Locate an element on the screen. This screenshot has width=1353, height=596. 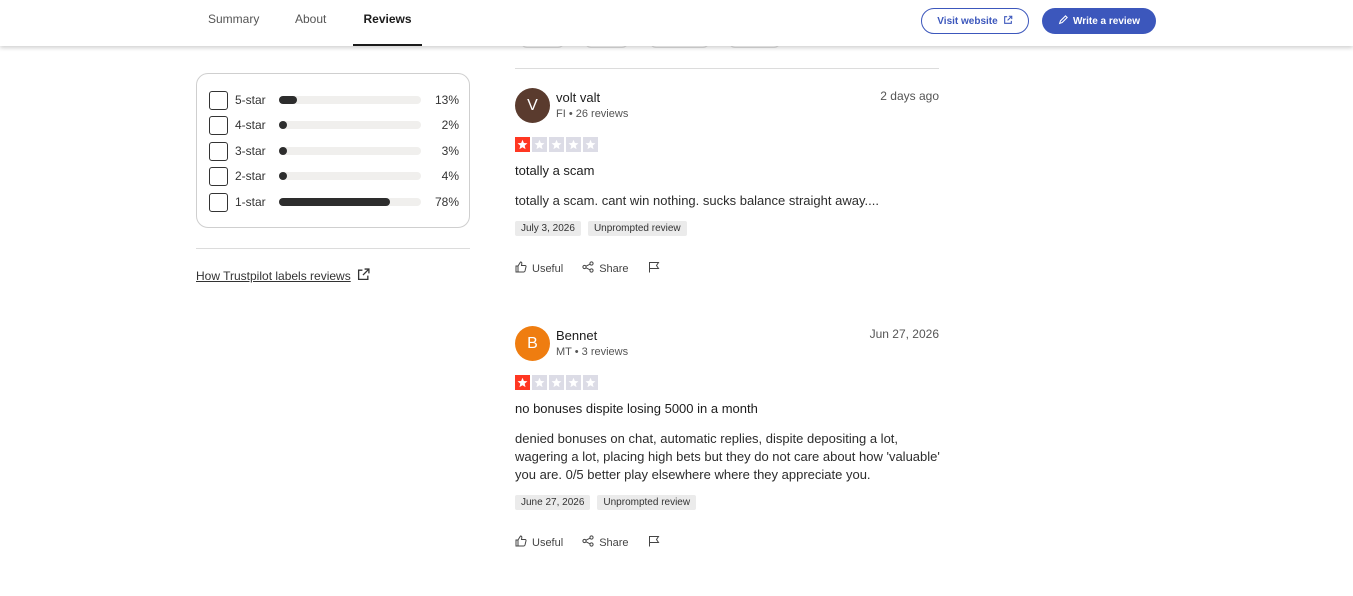
avatar-letter: V is located at coordinates (532, 105).